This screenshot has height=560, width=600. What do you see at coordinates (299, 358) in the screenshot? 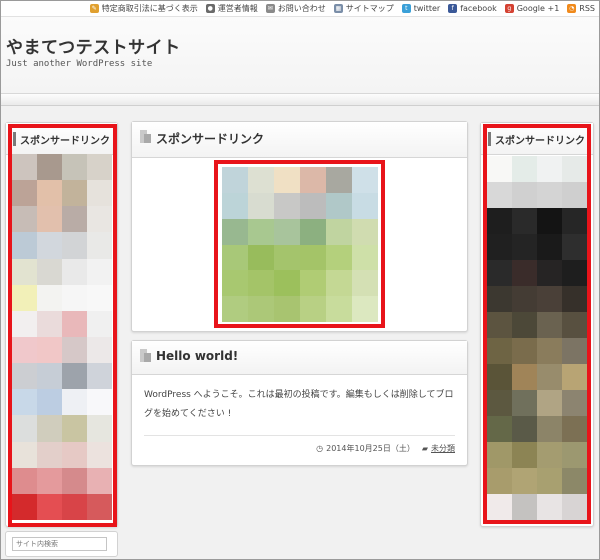
I see `post-header: Hello world!` at bounding box center [299, 358].